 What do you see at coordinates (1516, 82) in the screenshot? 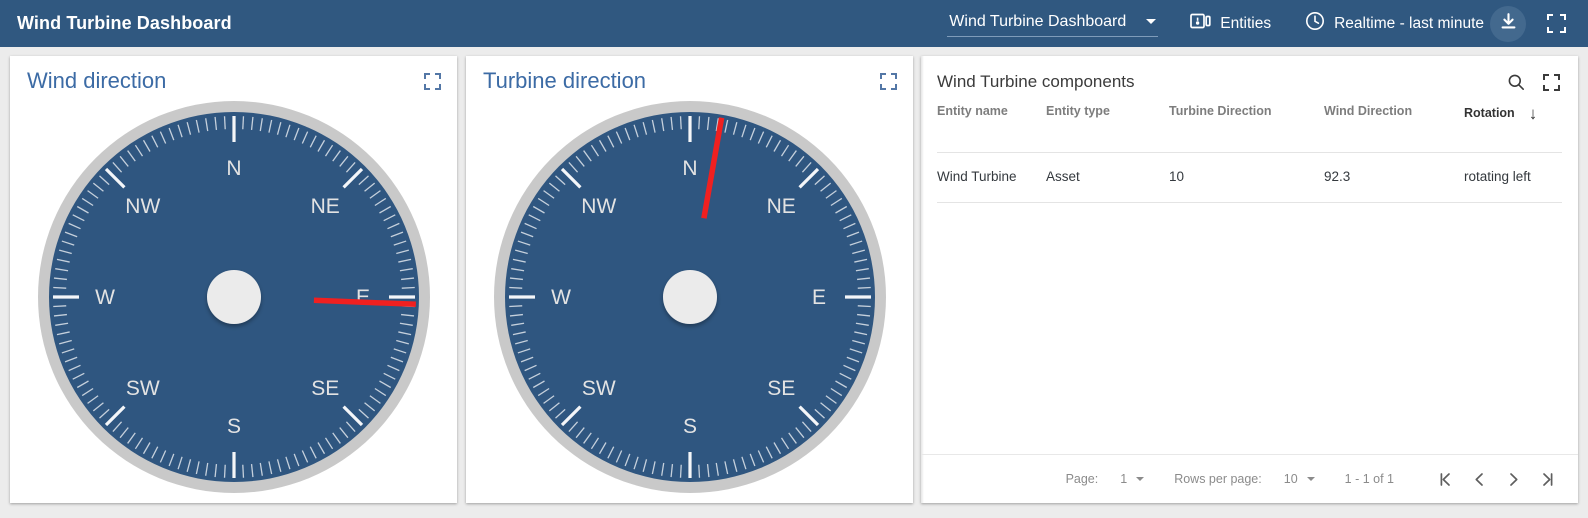
I see `search-icon` at bounding box center [1516, 82].